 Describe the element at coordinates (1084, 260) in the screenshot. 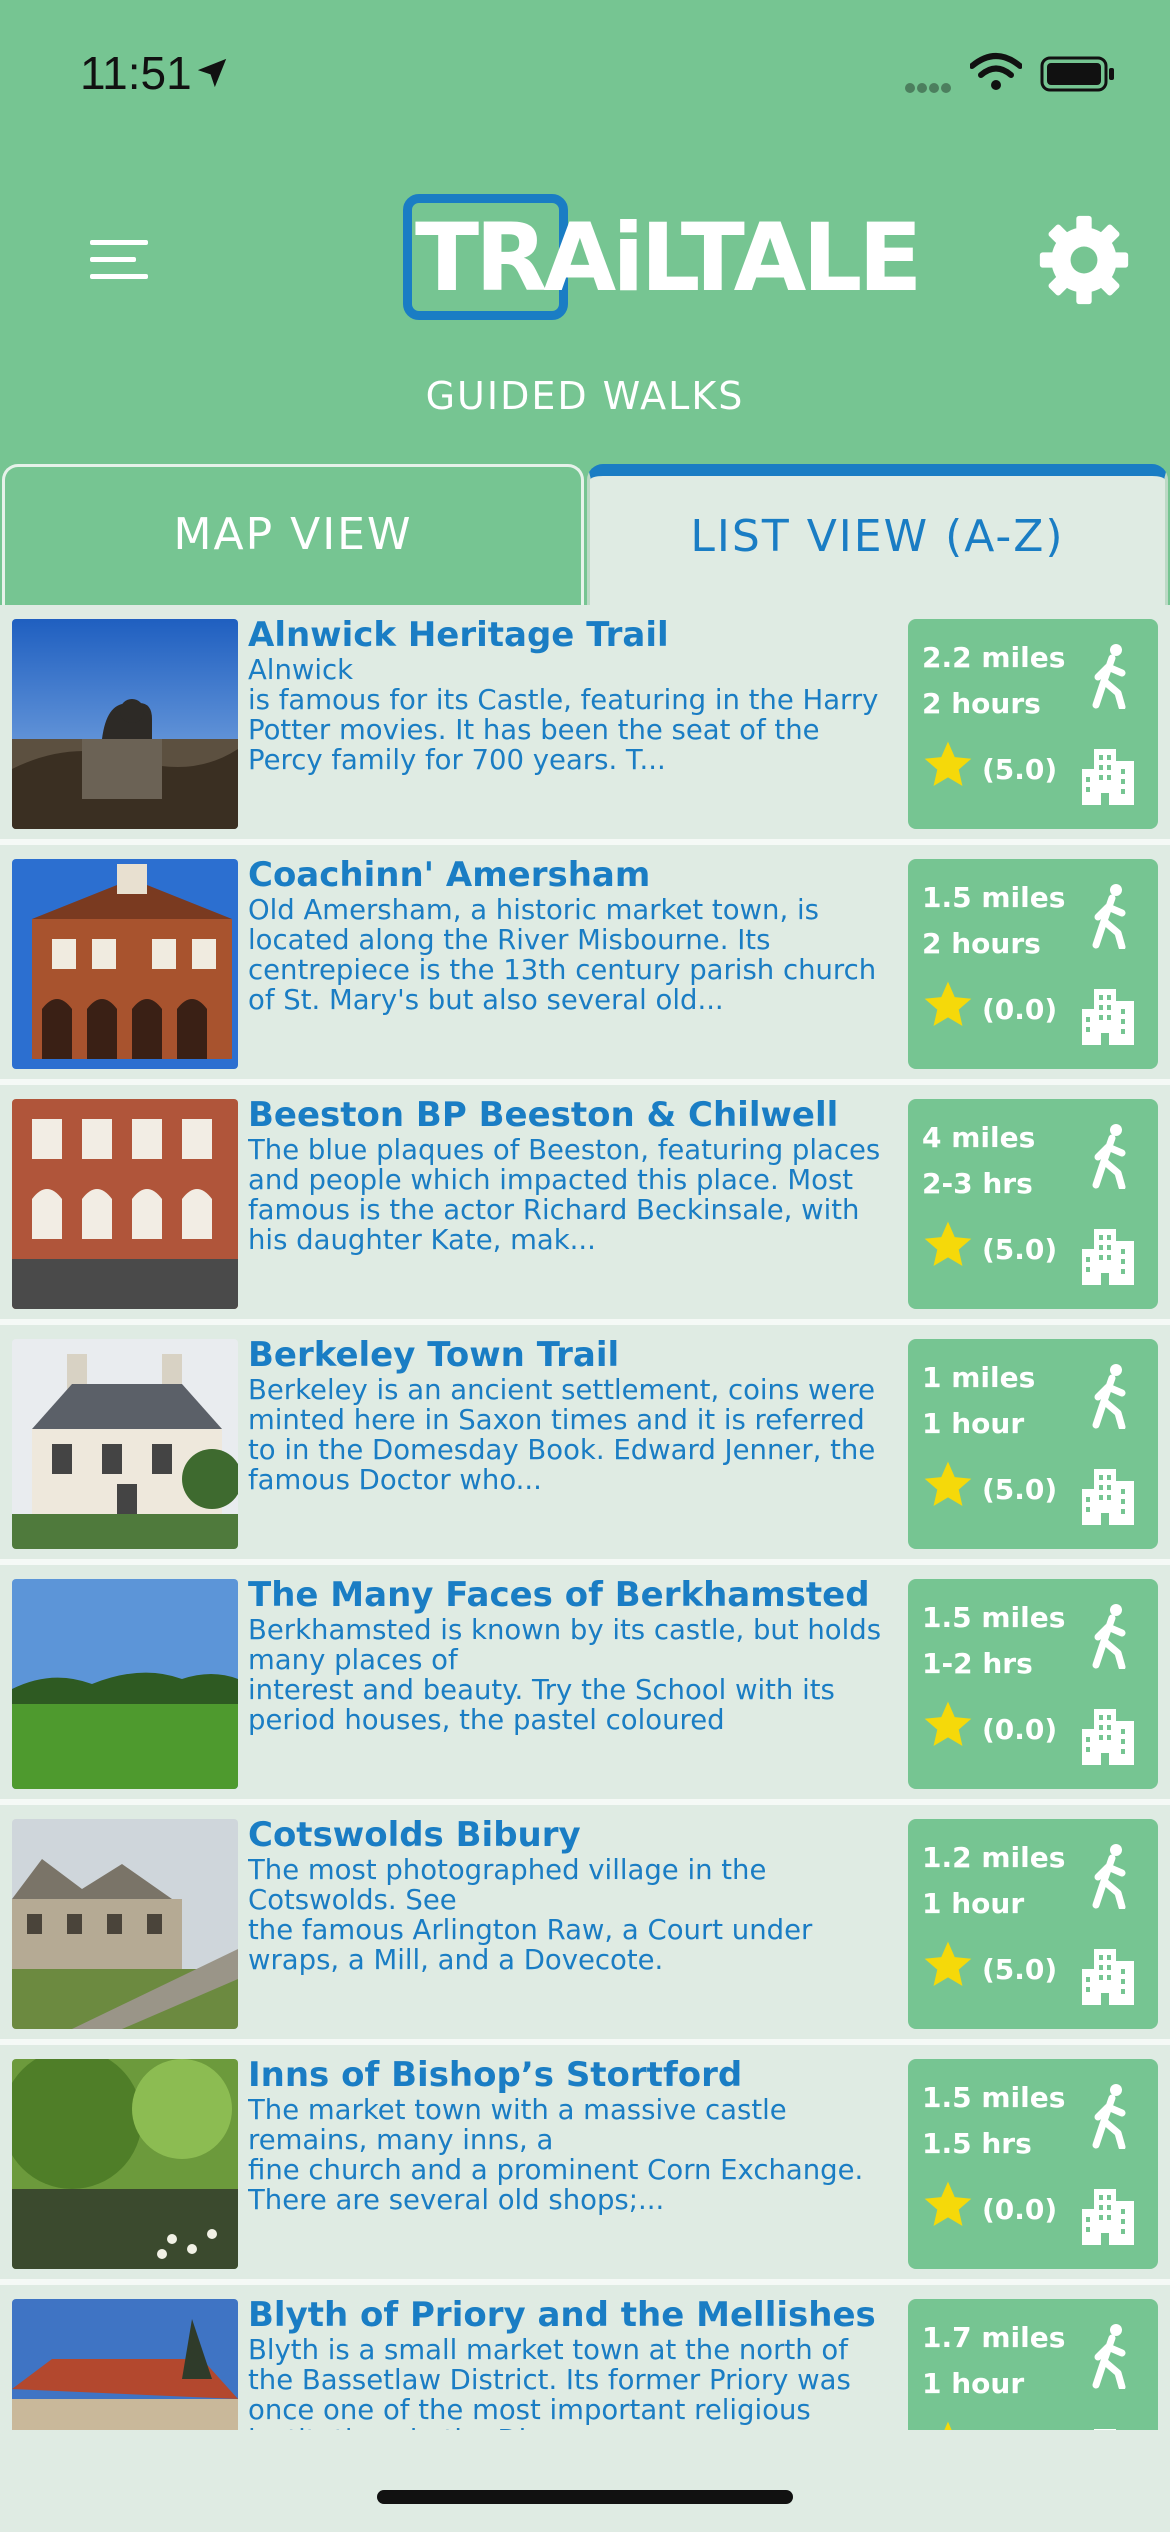

I see `gear-icon` at that location.